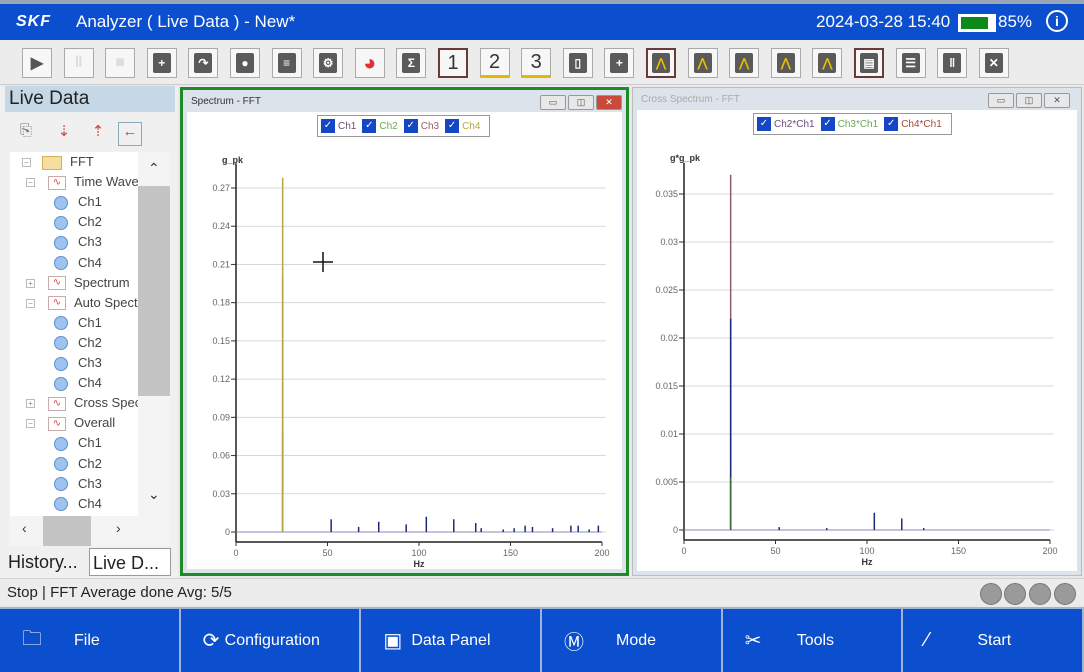  I want to click on tree-item-label: Ch4, so click(90, 383).